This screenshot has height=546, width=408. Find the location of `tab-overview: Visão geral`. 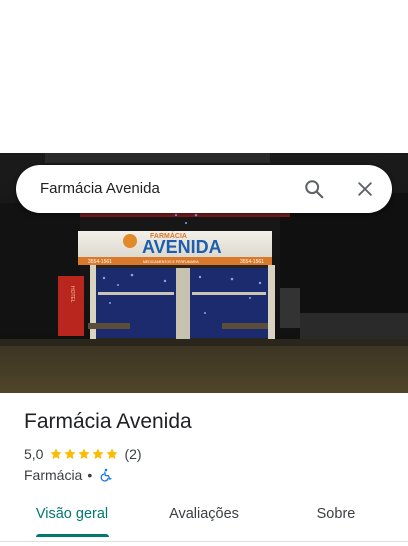

tab-overview: Visão geral is located at coordinates (72, 515).